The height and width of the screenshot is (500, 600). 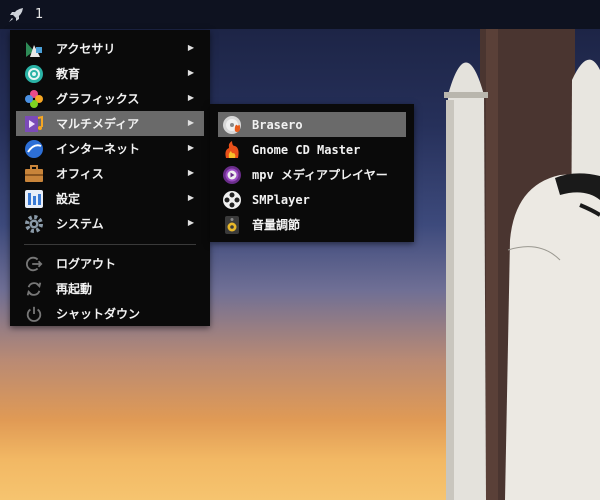 What do you see at coordinates (110, 223) in the screenshot?
I see `menu-item-system: システム ▶` at bounding box center [110, 223].